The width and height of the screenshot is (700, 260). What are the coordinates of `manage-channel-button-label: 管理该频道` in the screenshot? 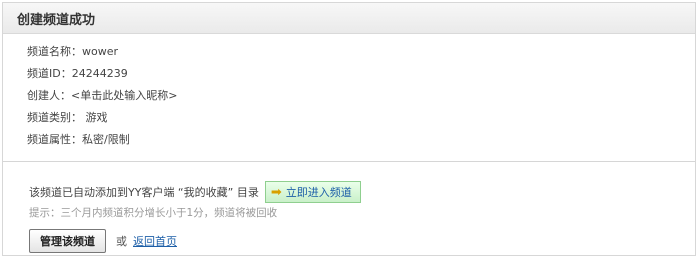 It's located at (67, 241).